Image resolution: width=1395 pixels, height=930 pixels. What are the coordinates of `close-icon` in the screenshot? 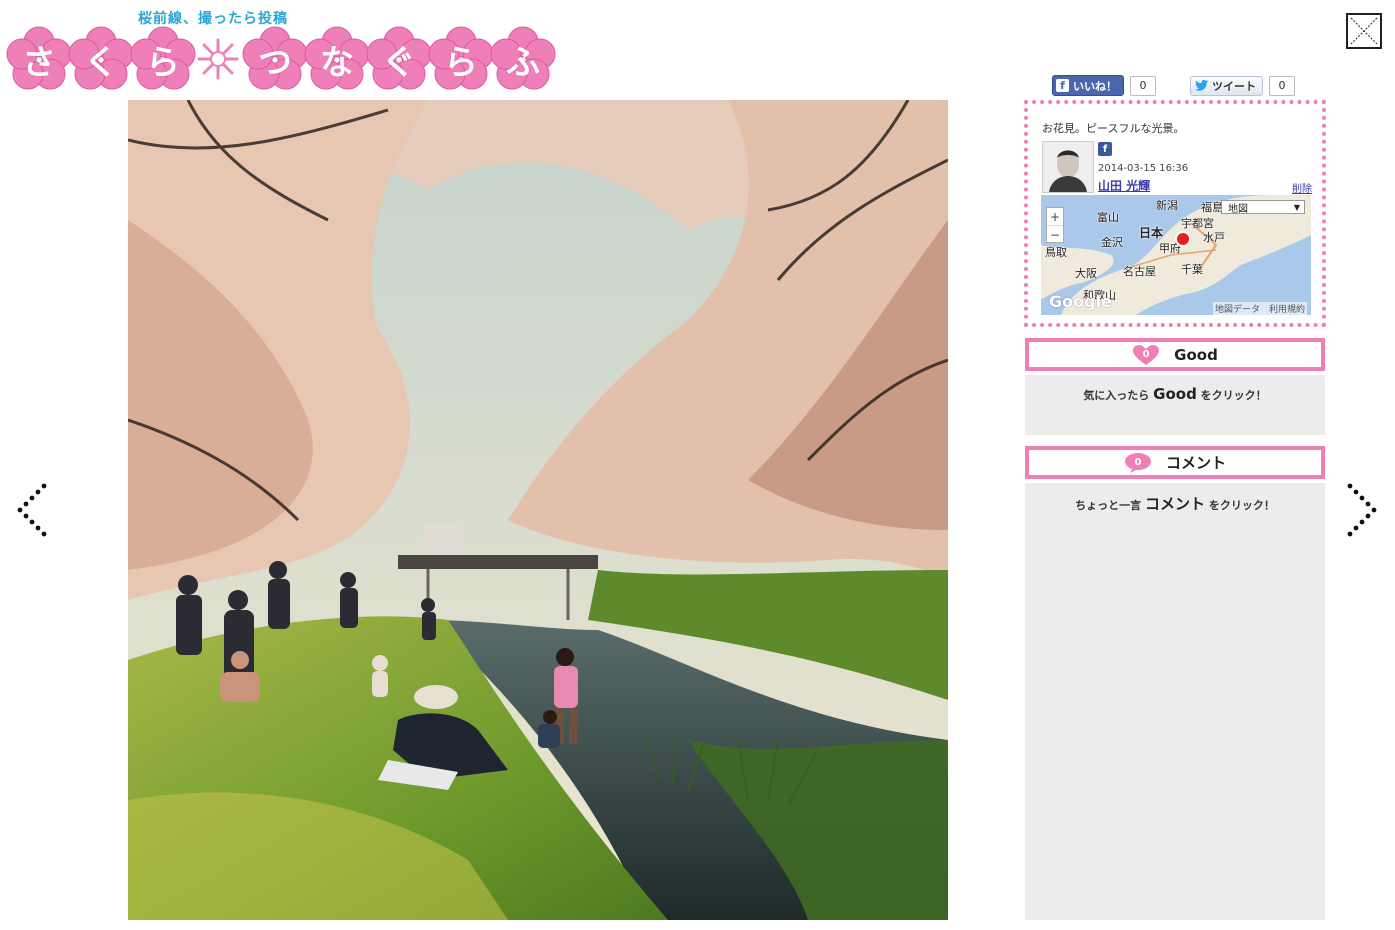 It's located at (1364, 31).